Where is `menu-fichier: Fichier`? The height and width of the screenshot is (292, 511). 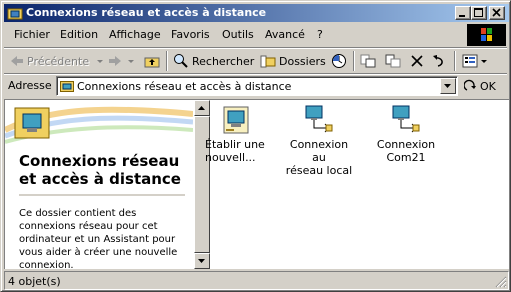 menu-fichier: Fichier is located at coordinates (32, 34).